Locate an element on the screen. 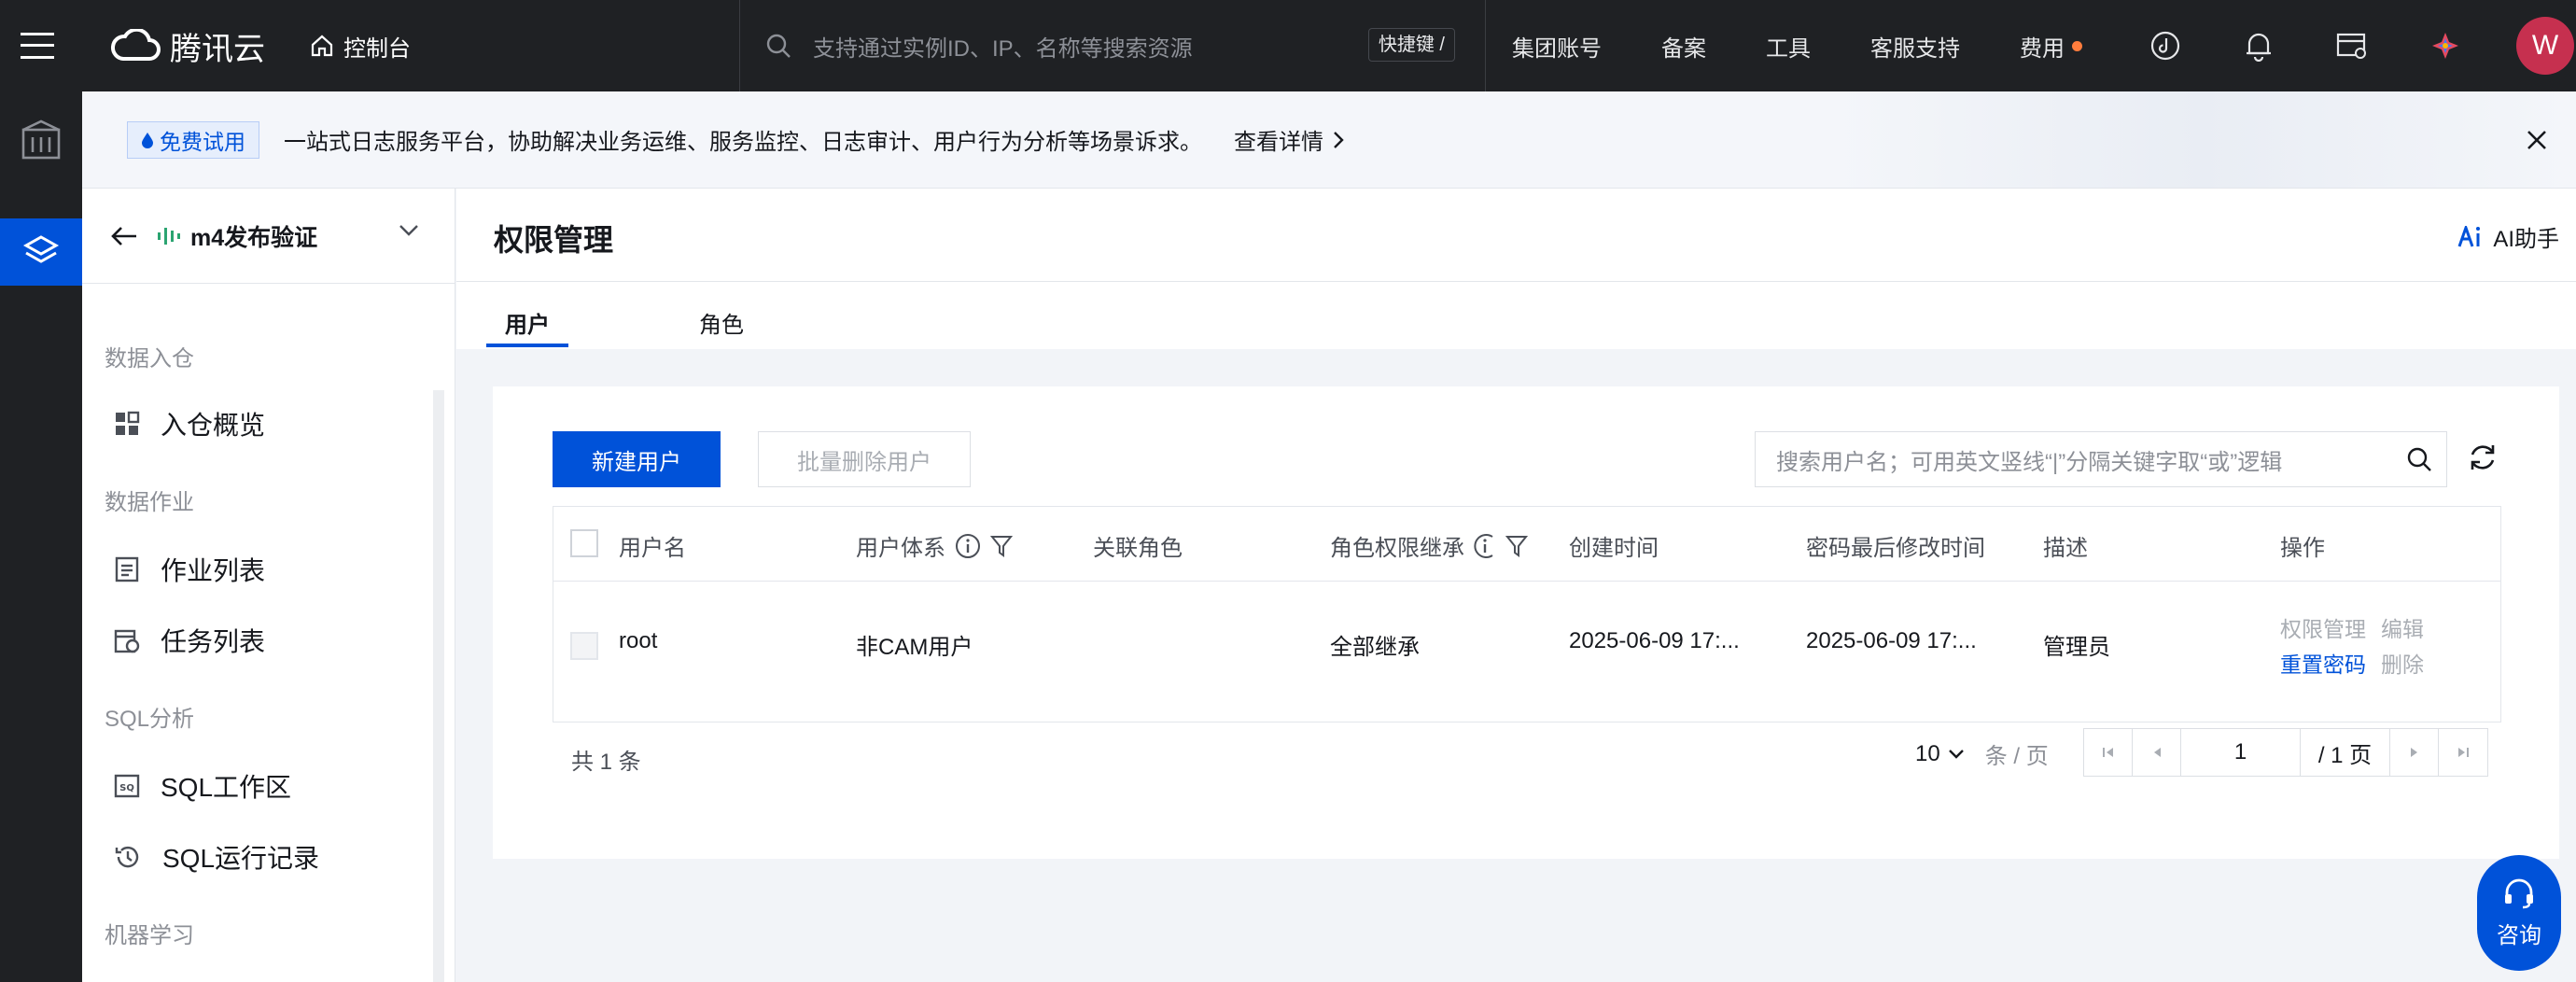 Image resolution: width=2576 pixels, height=982 pixels. edit-link: 编辑 is located at coordinates (2402, 627).